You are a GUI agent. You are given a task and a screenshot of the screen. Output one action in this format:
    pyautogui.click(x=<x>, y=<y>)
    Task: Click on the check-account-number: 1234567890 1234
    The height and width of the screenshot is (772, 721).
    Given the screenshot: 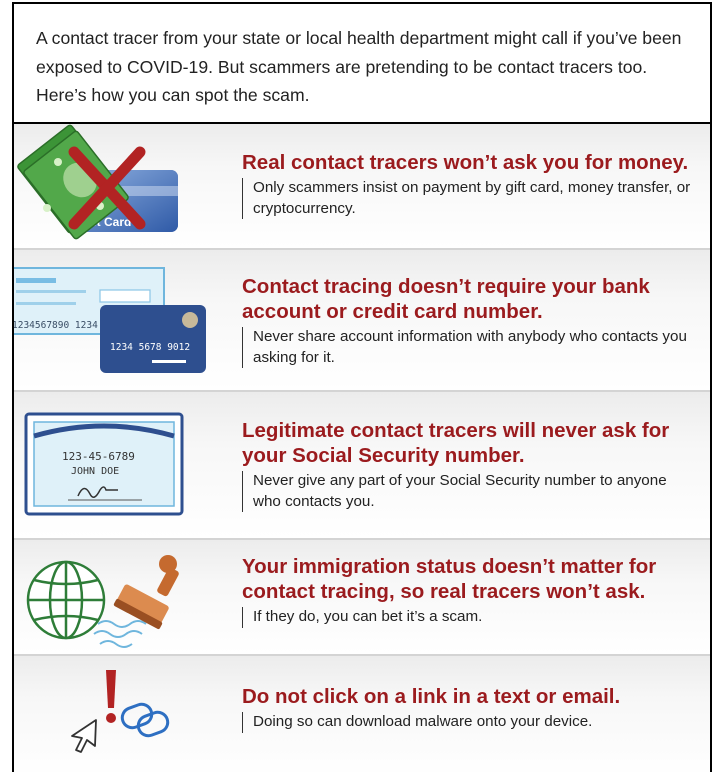 What is the action you would take?
    pyautogui.click(x=56, y=325)
    